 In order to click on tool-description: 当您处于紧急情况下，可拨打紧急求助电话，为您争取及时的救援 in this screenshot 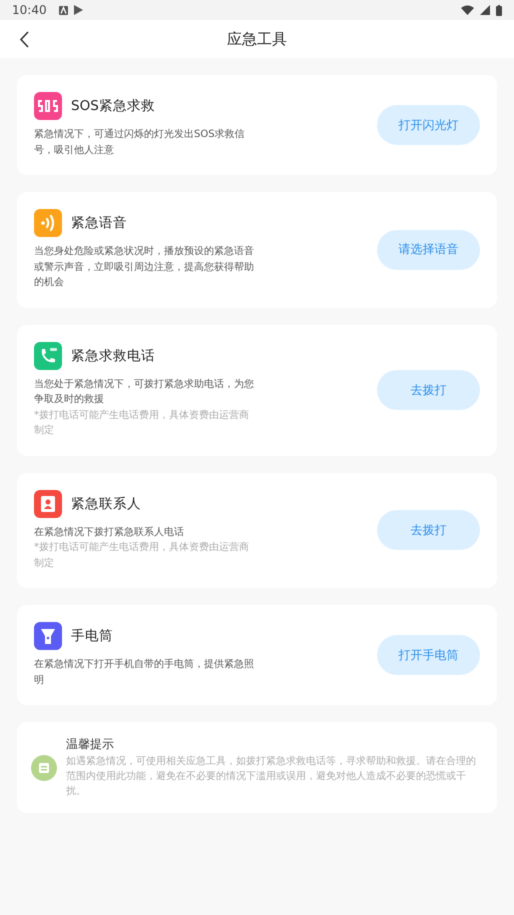, I will do `click(144, 392)`.